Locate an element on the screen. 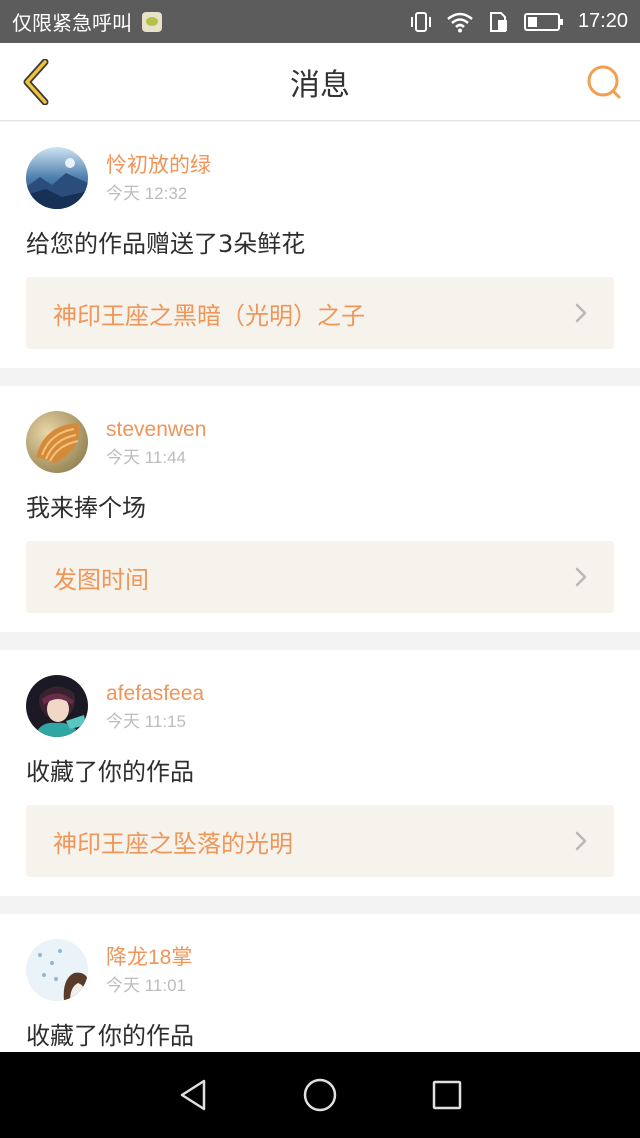 This screenshot has height=1138, width=640. back-triangle-icon is located at coordinates (193, 1095).